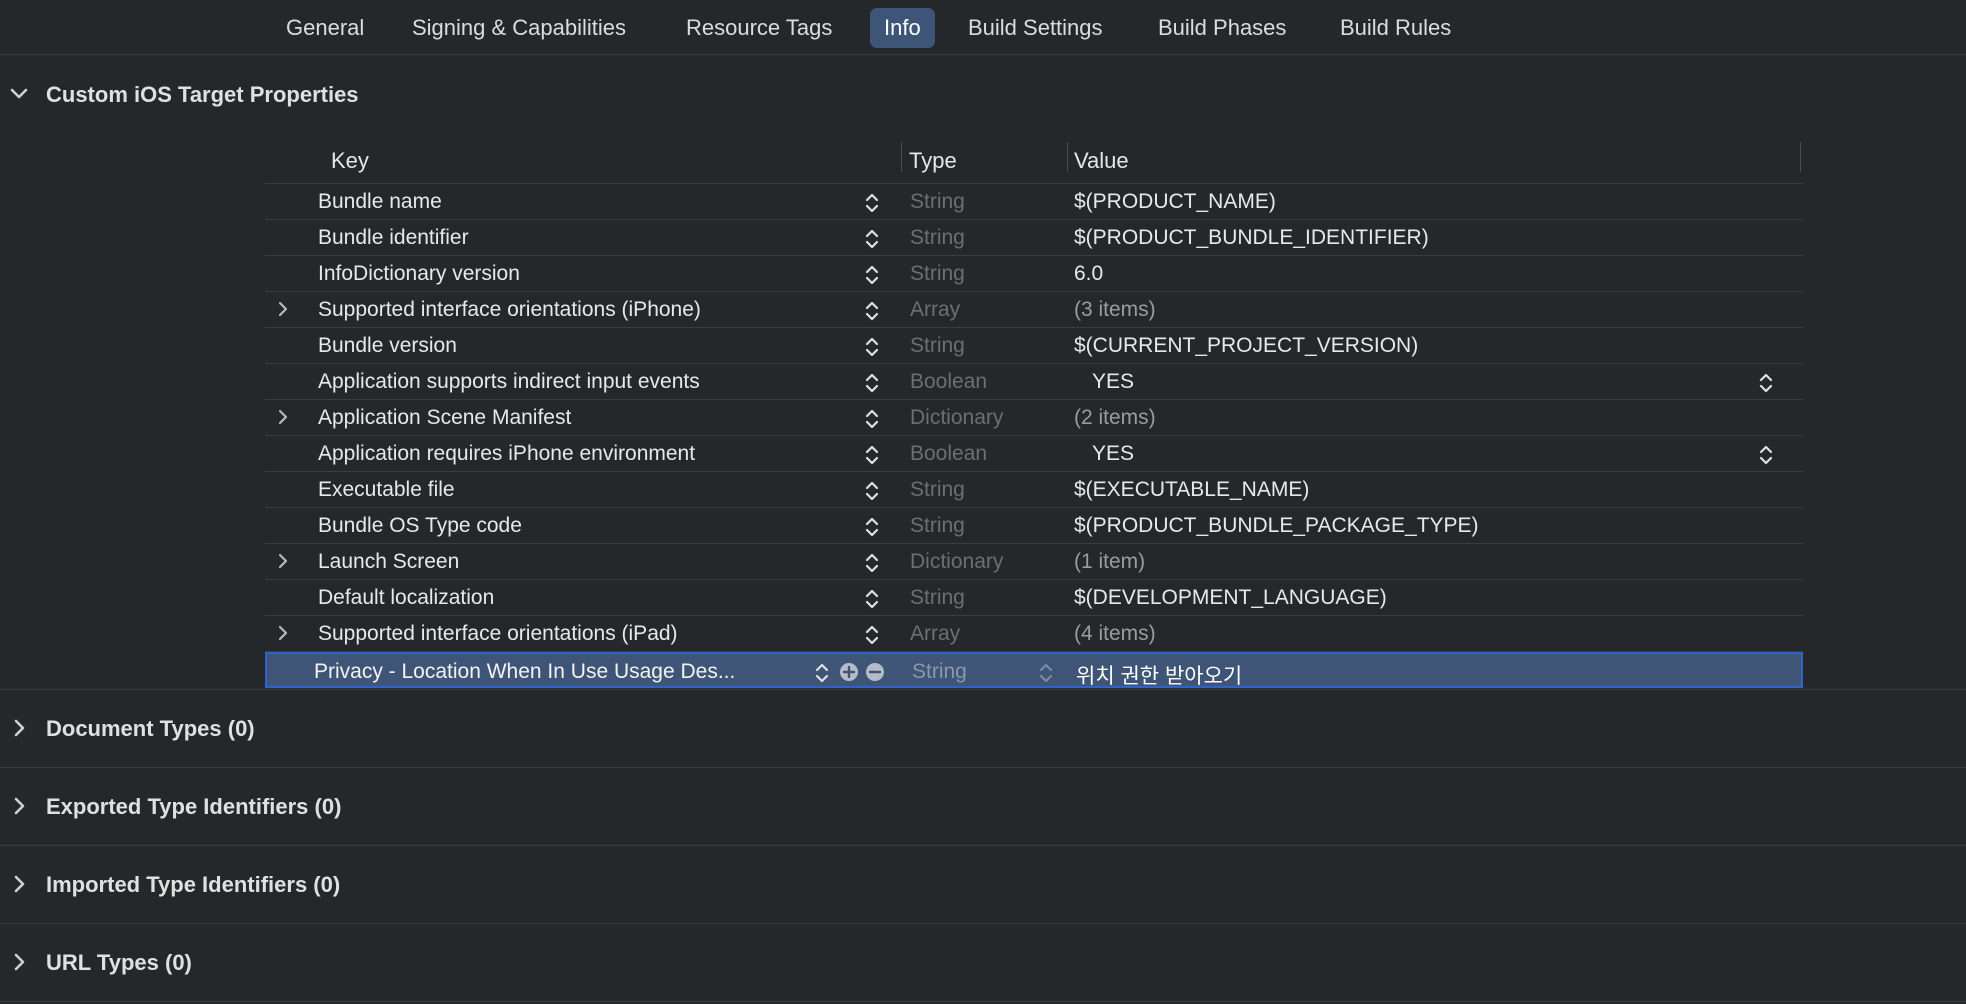 The height and width of the screenshot is (1004, 1966). Describe the element at coordinates (1175, 202) in the screenshot. I see `row-value: $(PRODUCT_NAME)` at that location.